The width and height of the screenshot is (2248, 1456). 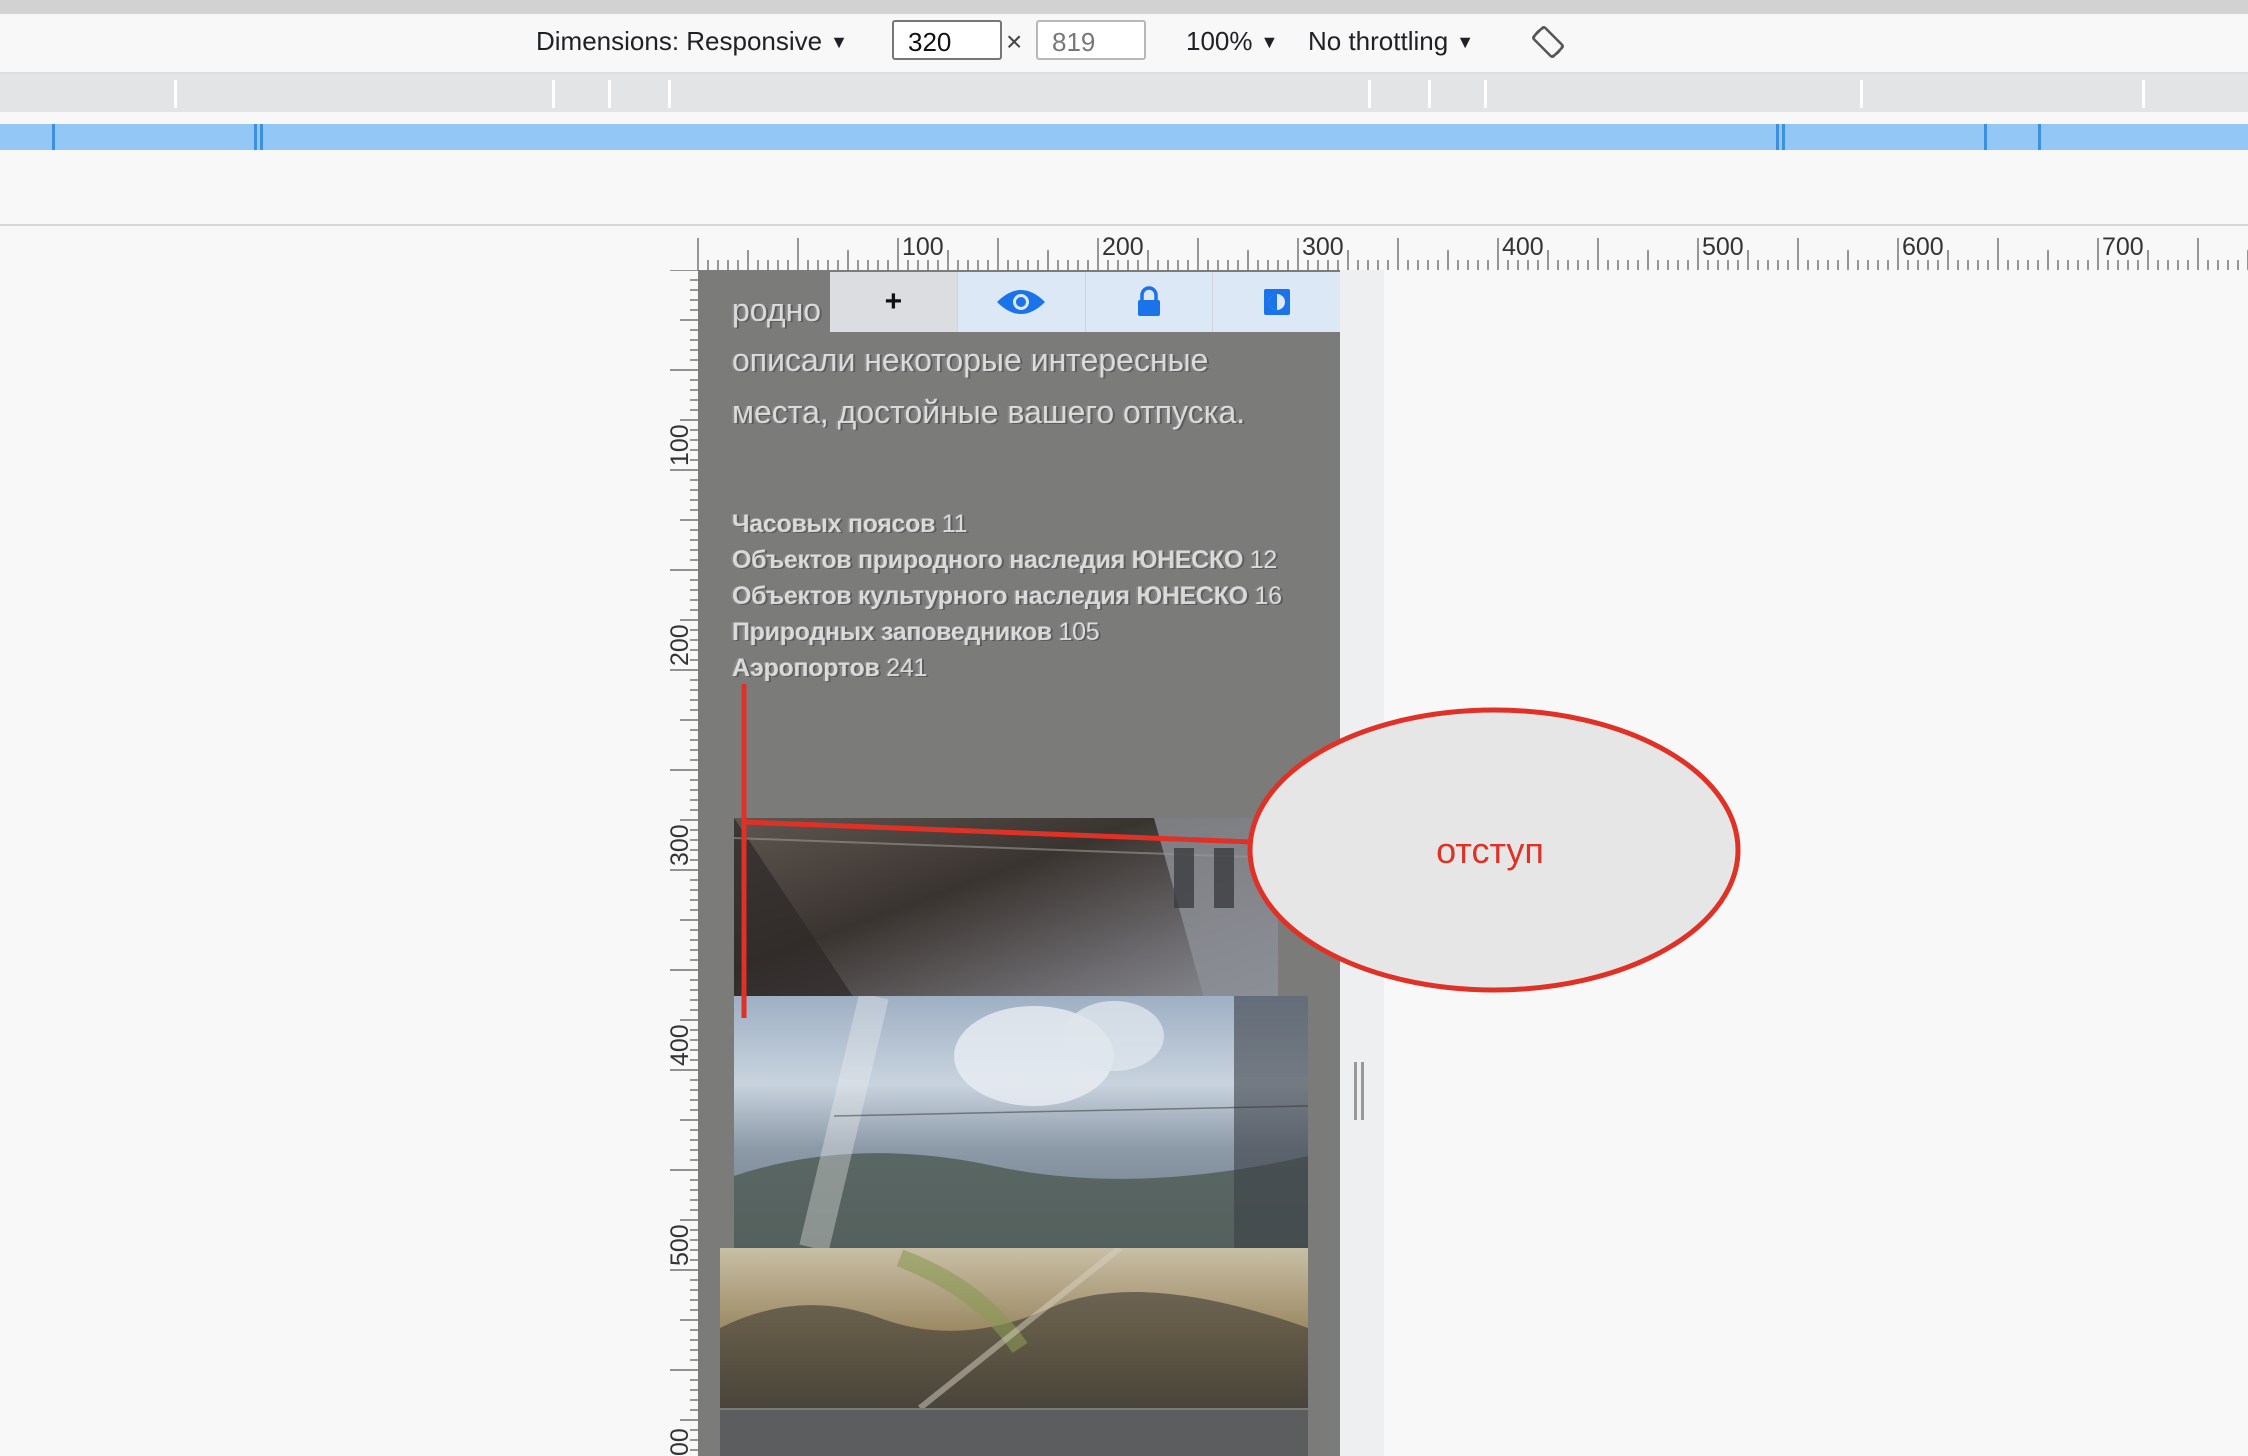 What do you see at coordinates (998, 832) in the screenshot?
I see `annotation-pointer-line` at bounding box center [998, 832].